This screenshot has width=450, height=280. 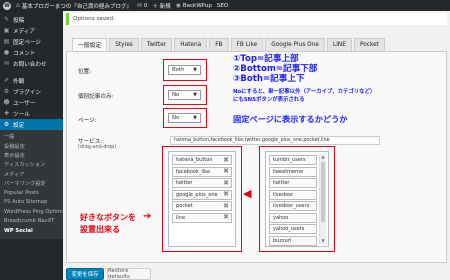 What do you see at coordinates (96, 97) in the screenshot?
I see `single-only-label: 個別記事のみ:` at bounding box center [96, 97].